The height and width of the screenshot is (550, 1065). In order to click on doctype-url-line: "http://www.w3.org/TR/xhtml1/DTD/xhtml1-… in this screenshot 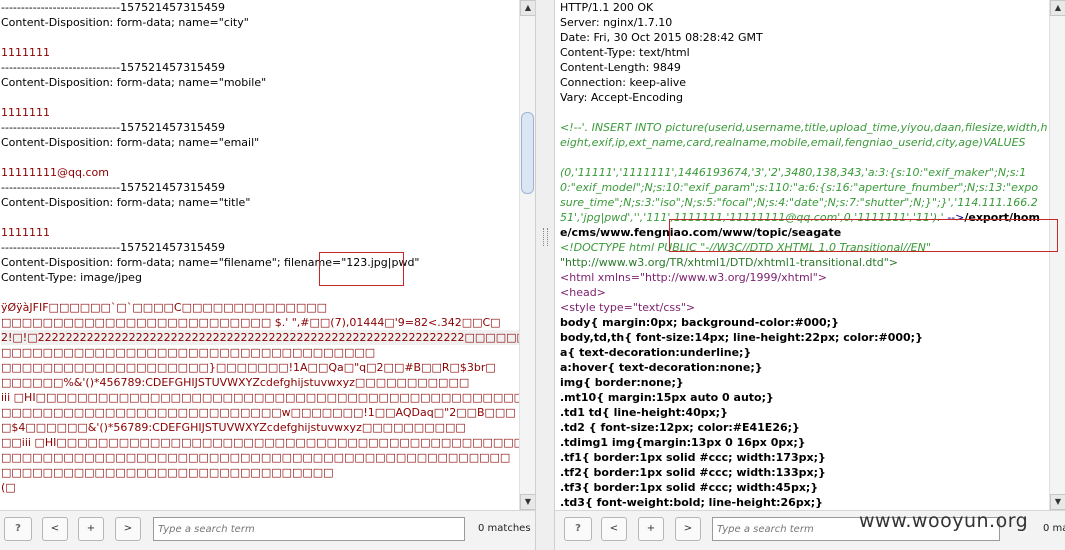, I will do `click(729, 262)`.